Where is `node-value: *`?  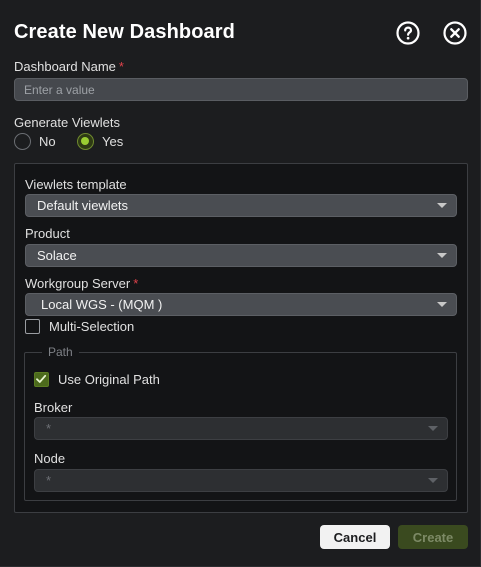
node-value: * is located at coordinates (49, 480).